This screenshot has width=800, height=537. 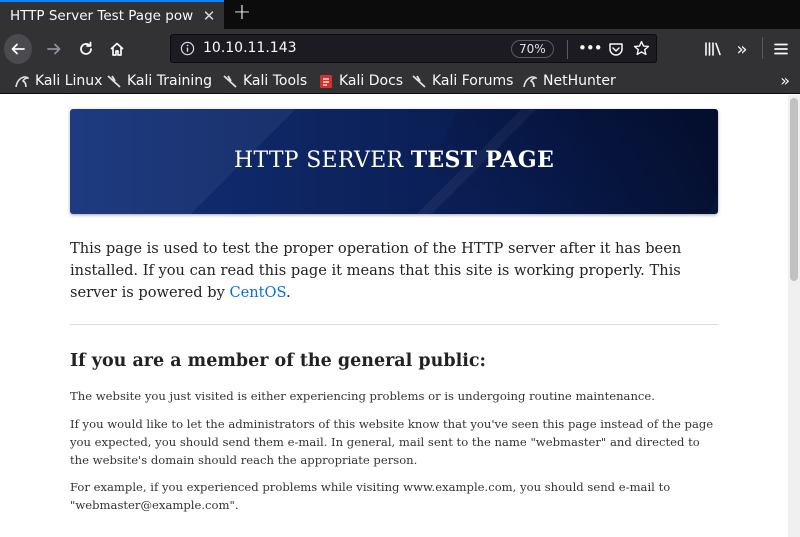 I want to click on url-bar: 10.10.11.143 70% •••, so click(x=413, y=48).